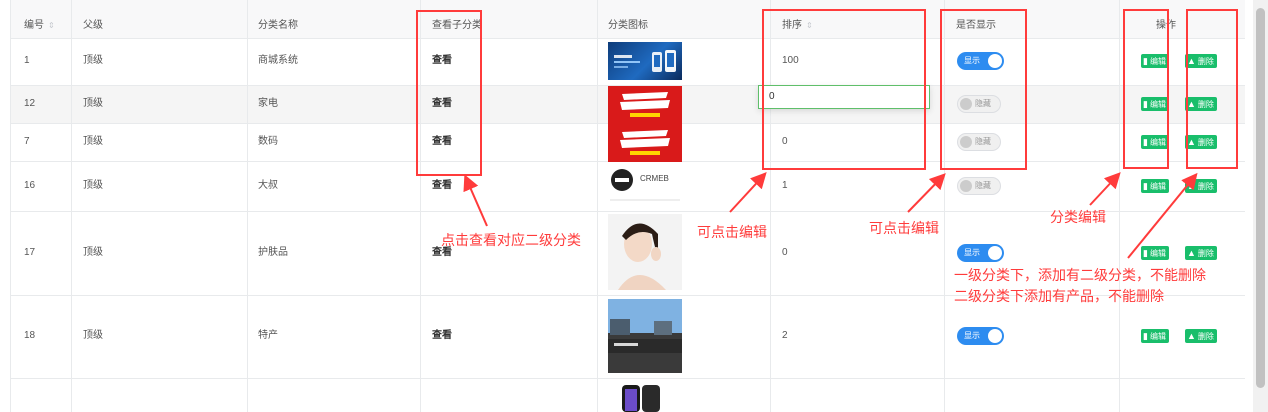  Describe the element at coordinates (1260, 198) in the screenshot. I see `scrollbar-thumb` at that location.